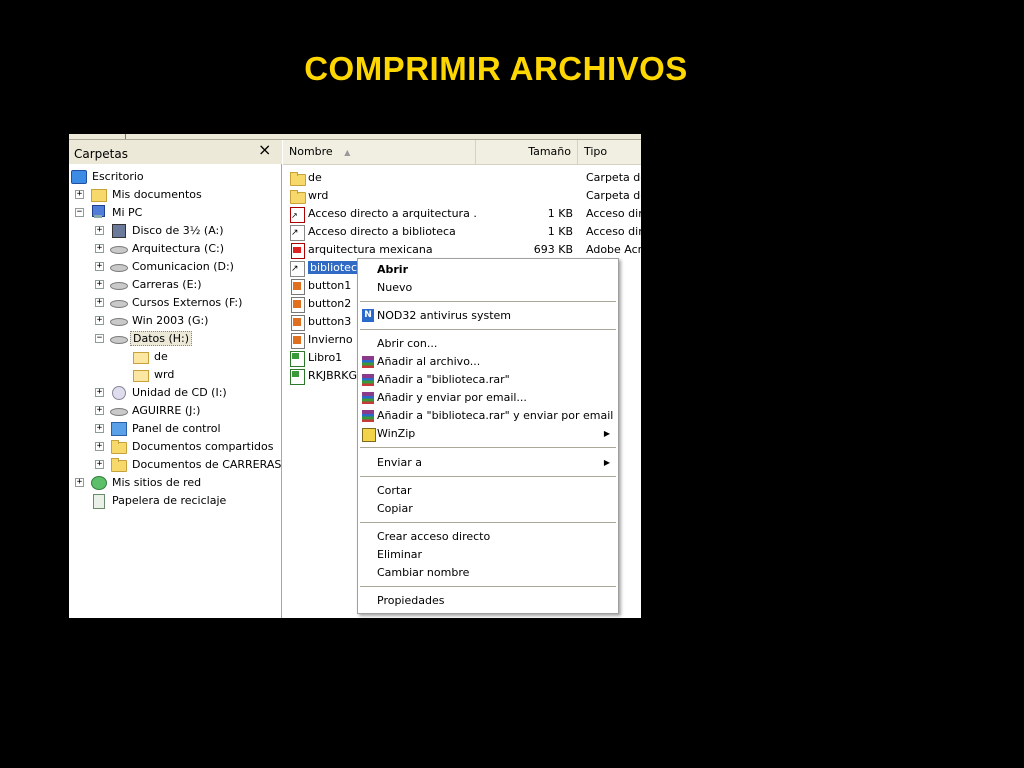 Image resolution: width=1024 pixels, height=768 pixels. What do you see at coordinates (368, 316) in the screenshot?
I see `nod32-icon` at bounding box center [368, 316].